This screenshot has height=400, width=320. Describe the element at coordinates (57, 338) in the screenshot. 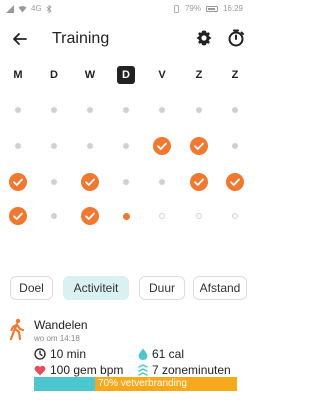

I see `activity-time: wo om 14:18` at that location.